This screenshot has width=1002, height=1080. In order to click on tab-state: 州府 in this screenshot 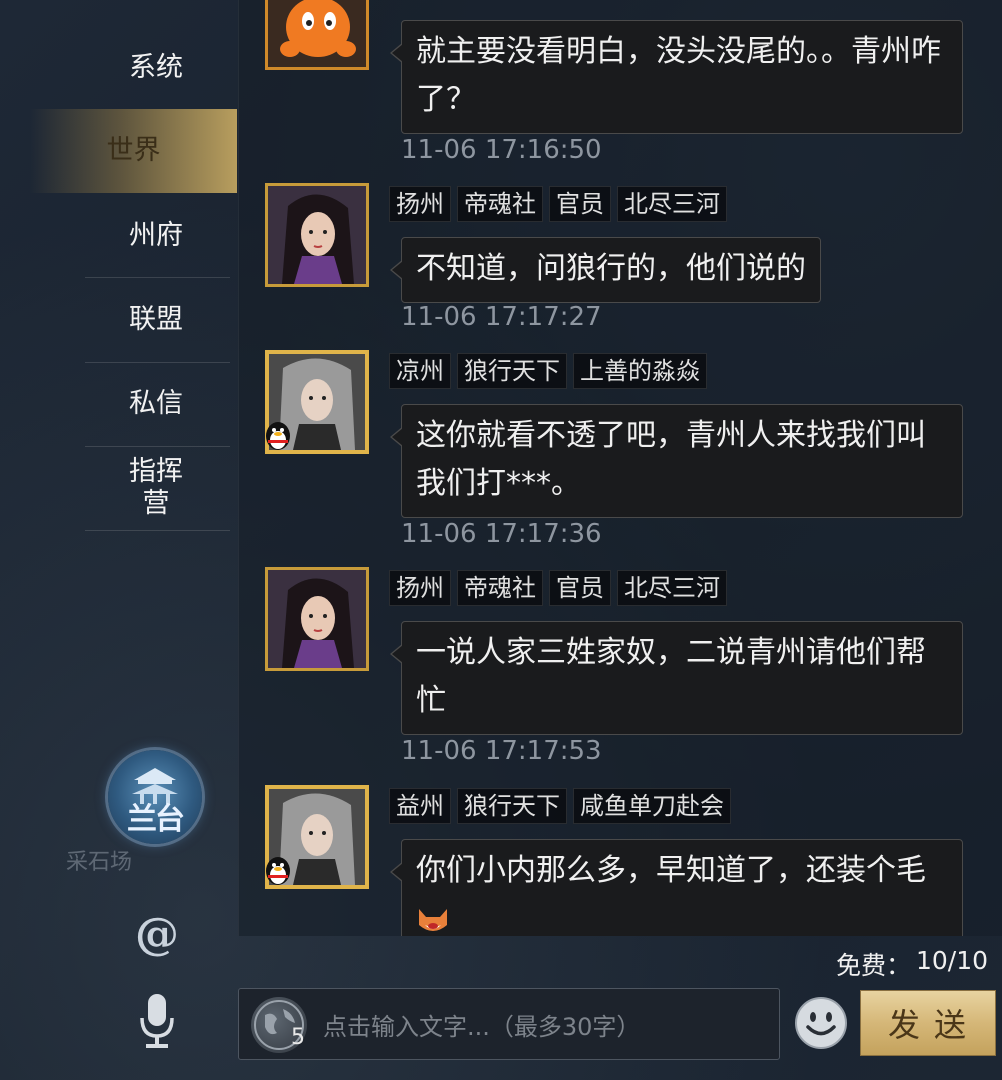, I will do `click(156, 236)`.